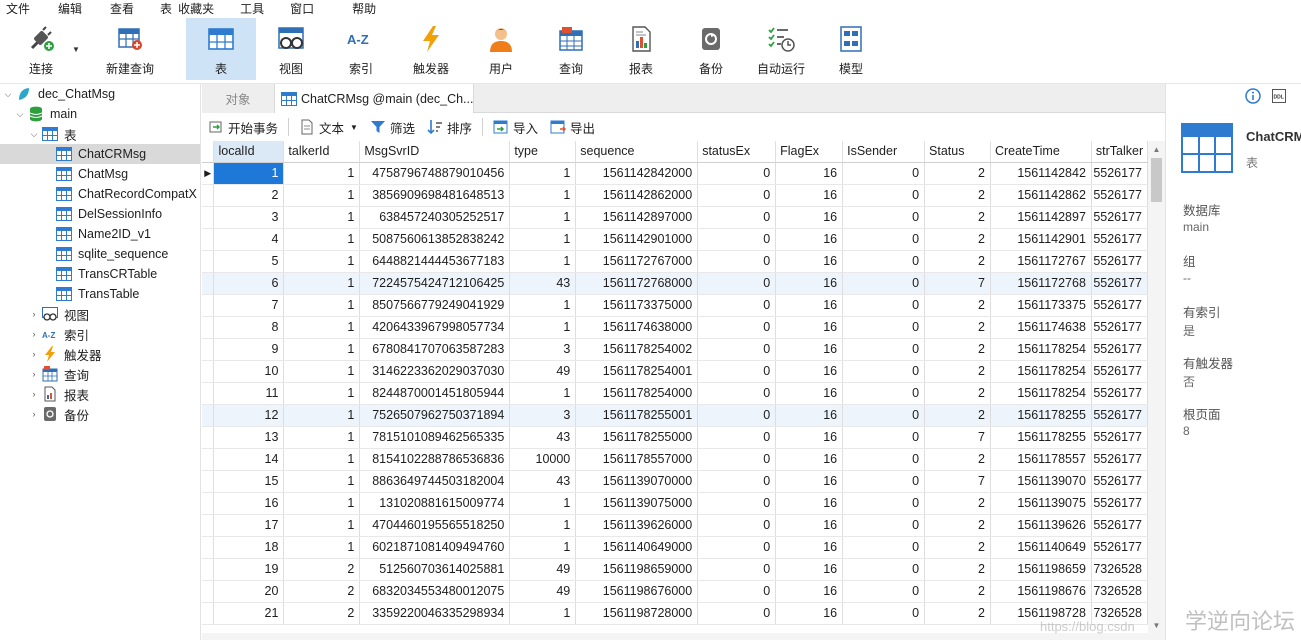 Image resolution: width=1301 pixels, height=640 pixels. I want to click on horizontal-scrollbar, so click(683, 636).